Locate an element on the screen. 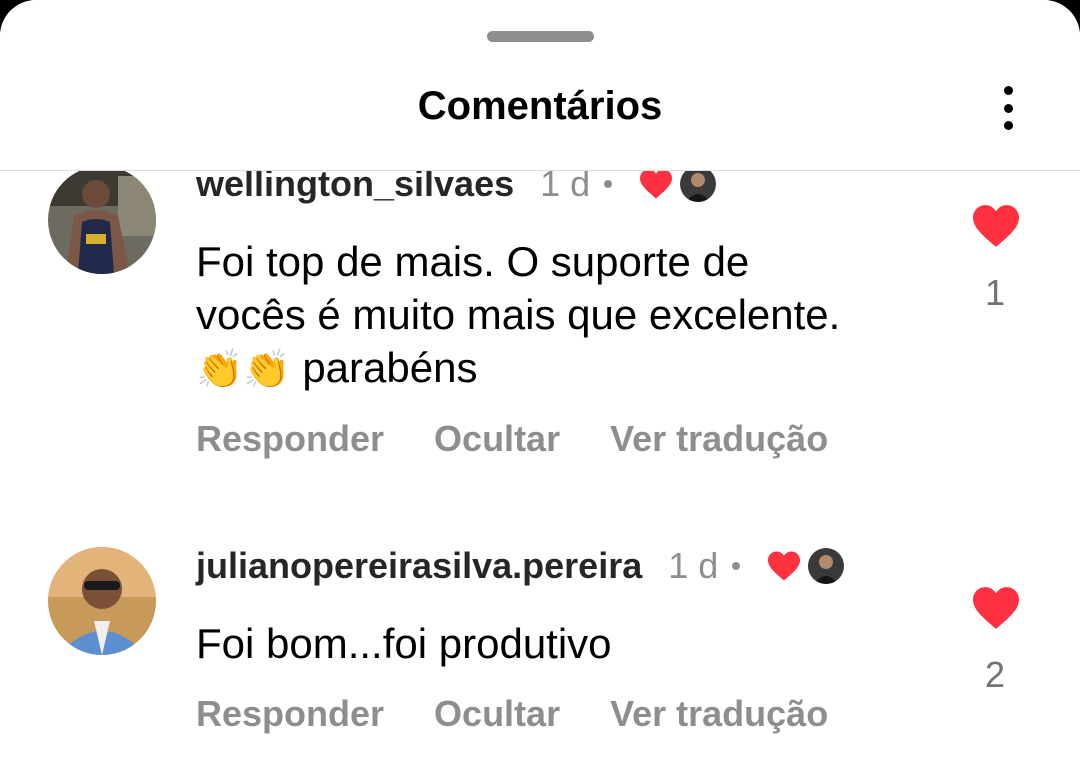  drag-handle is located at coordinates (540, 36).